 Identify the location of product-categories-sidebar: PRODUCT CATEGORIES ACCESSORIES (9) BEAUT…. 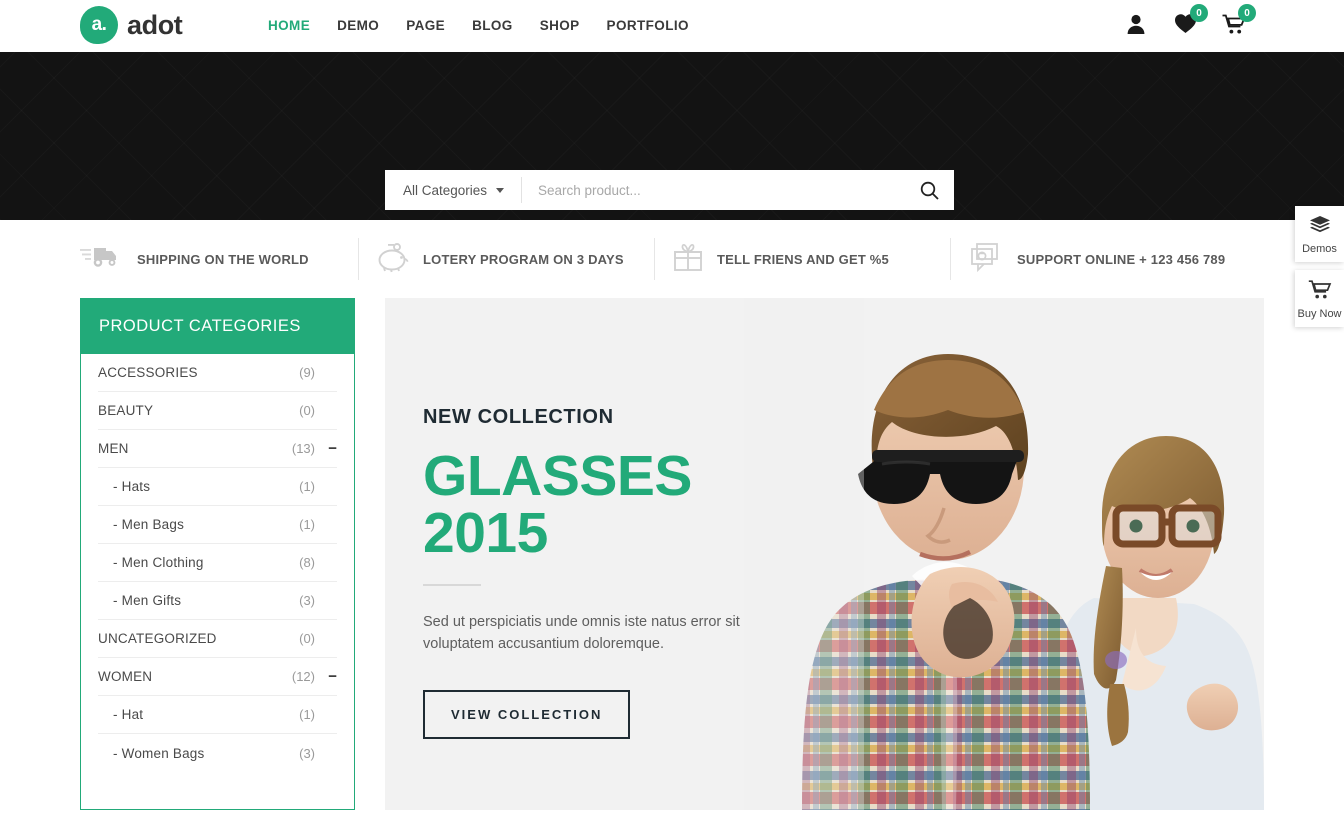
(217, 554).